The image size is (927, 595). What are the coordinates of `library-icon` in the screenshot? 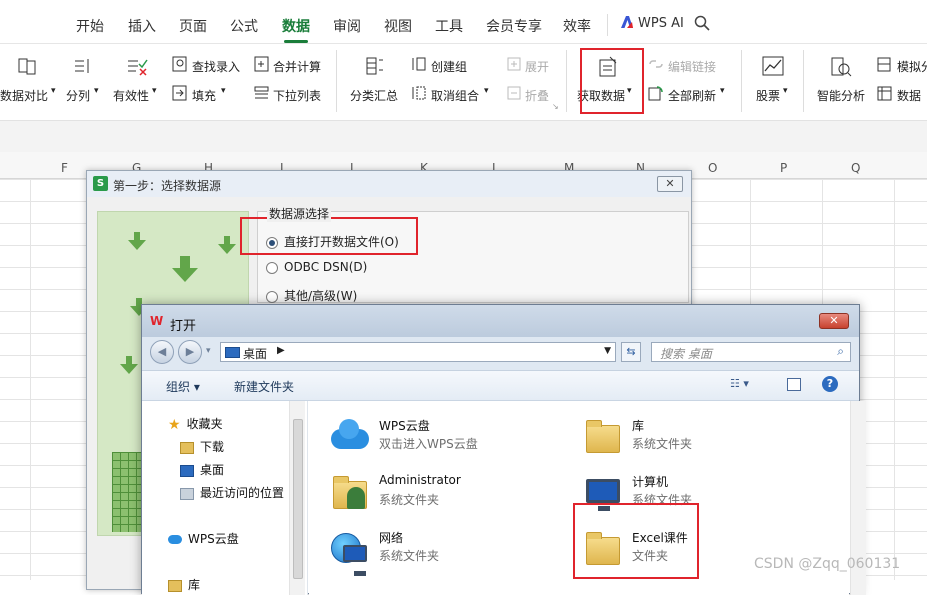 It's located at (175, 585).